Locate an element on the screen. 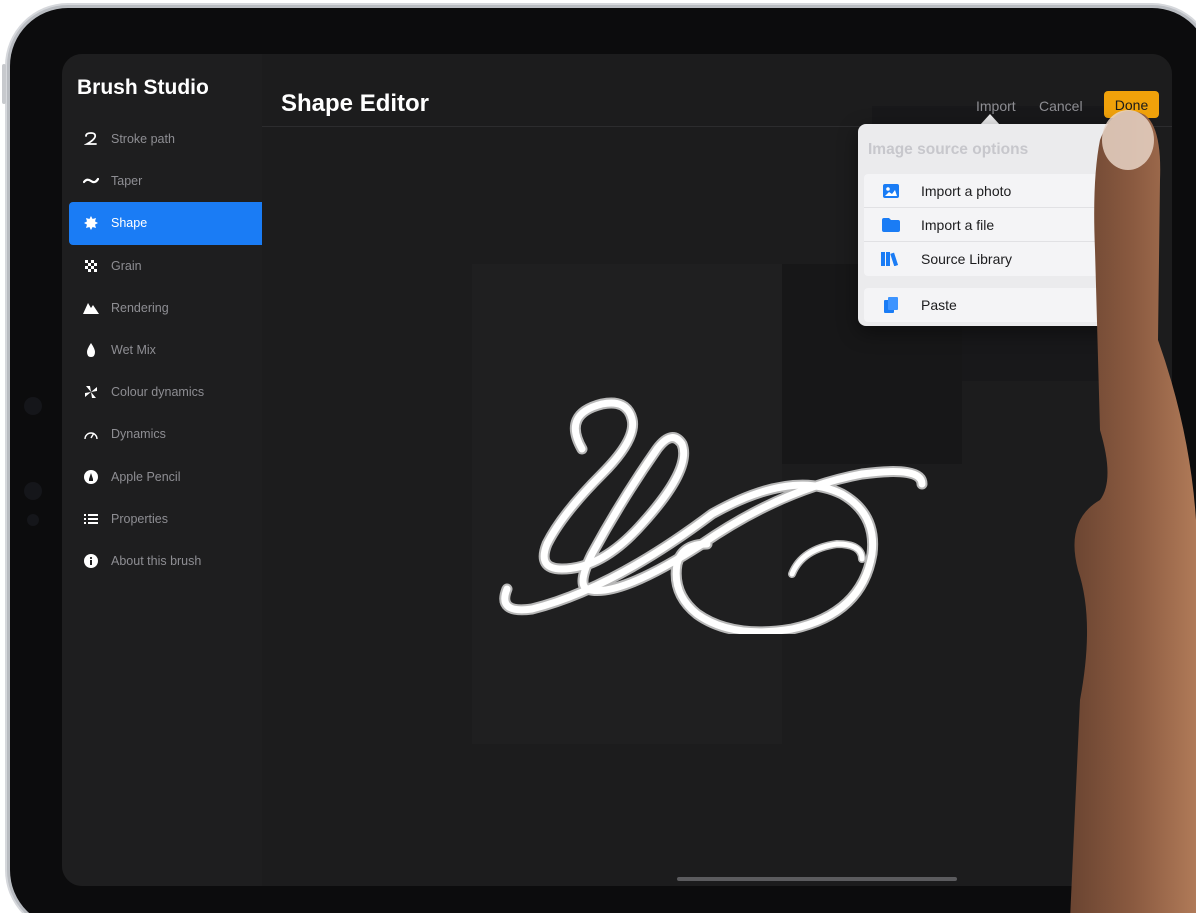  shape-icon is located at coordinates (91, 223).